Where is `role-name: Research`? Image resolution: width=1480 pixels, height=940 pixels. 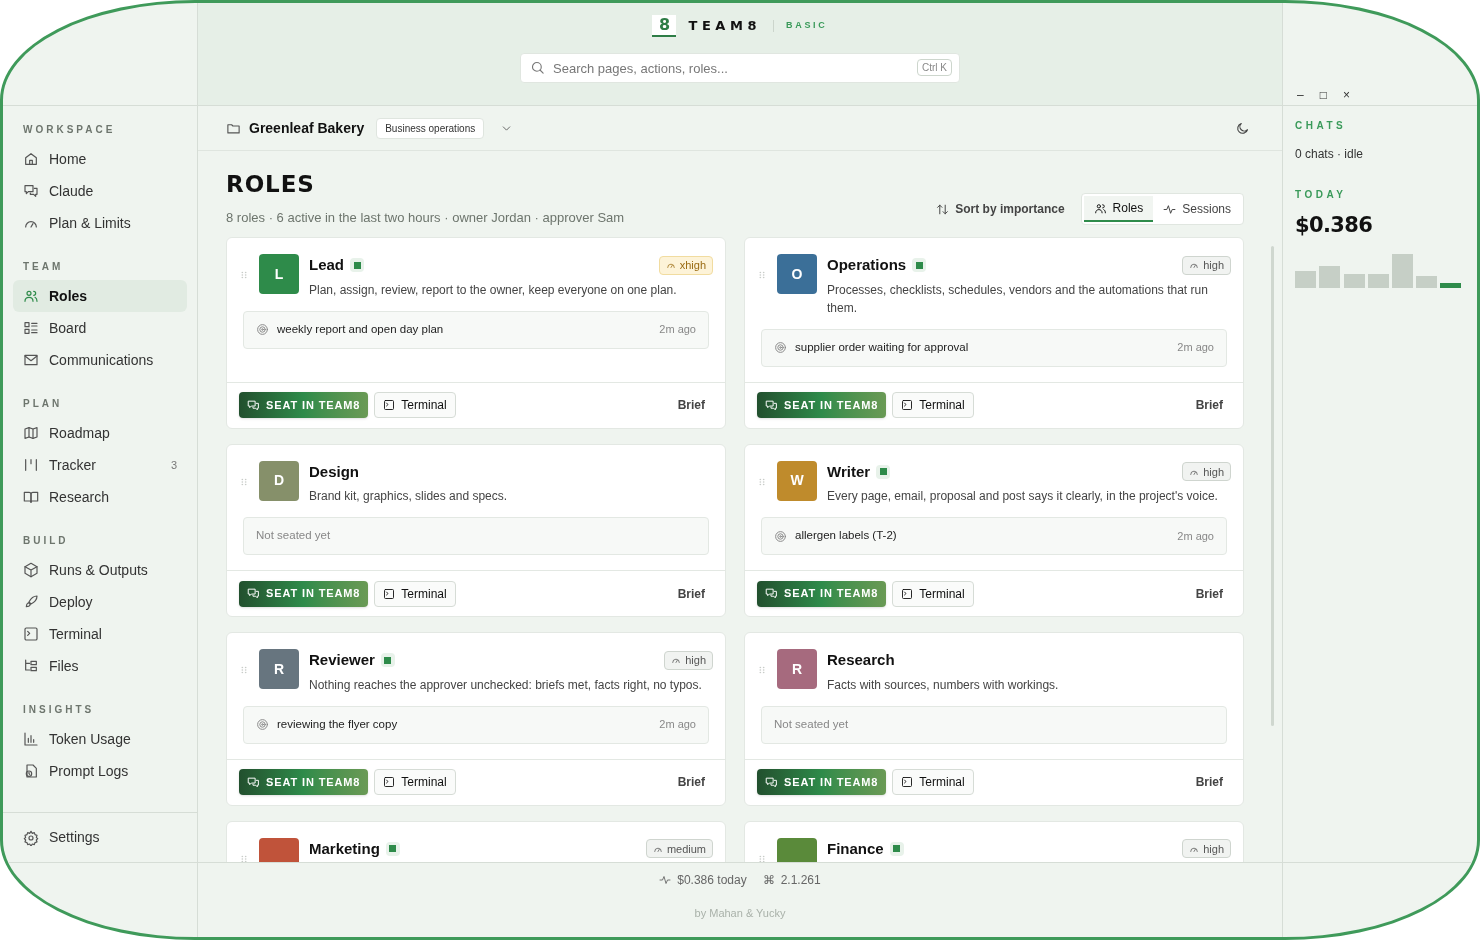
role-name: Research is located at coordinates (861, 660).